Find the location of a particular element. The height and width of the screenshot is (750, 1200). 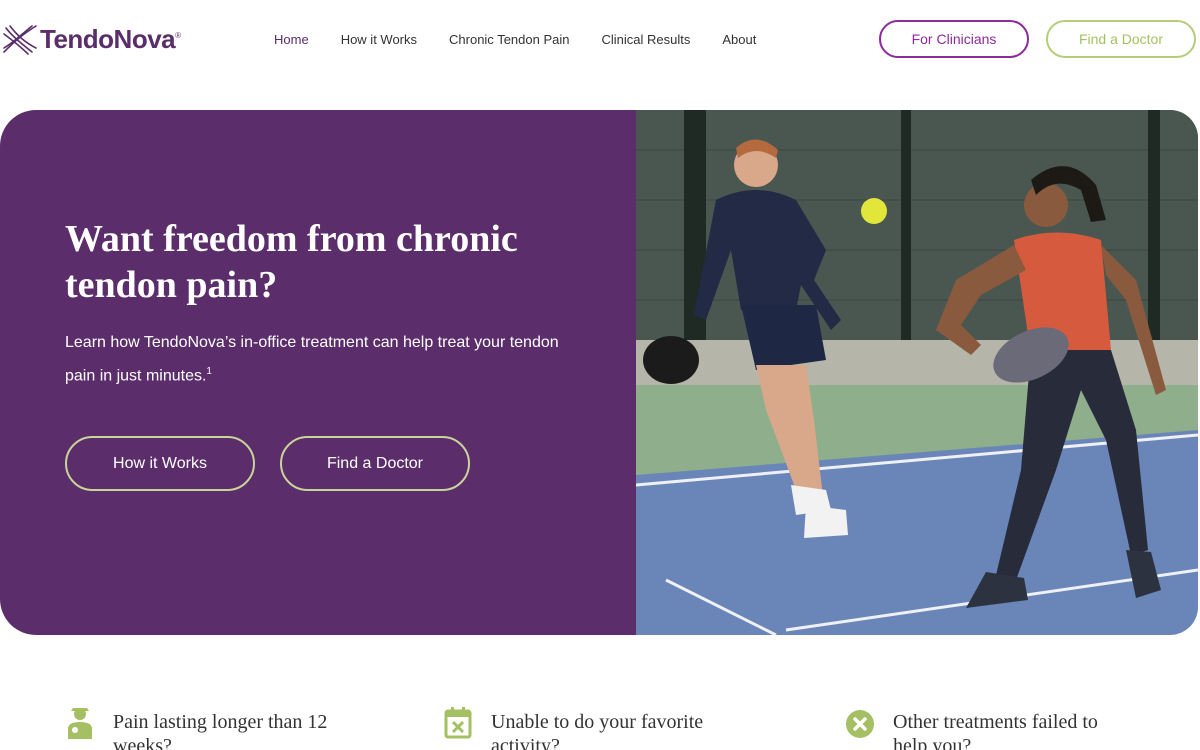

feature-item: Pain lasting longer than 12 weeks? is located at coordinates (204, 727).